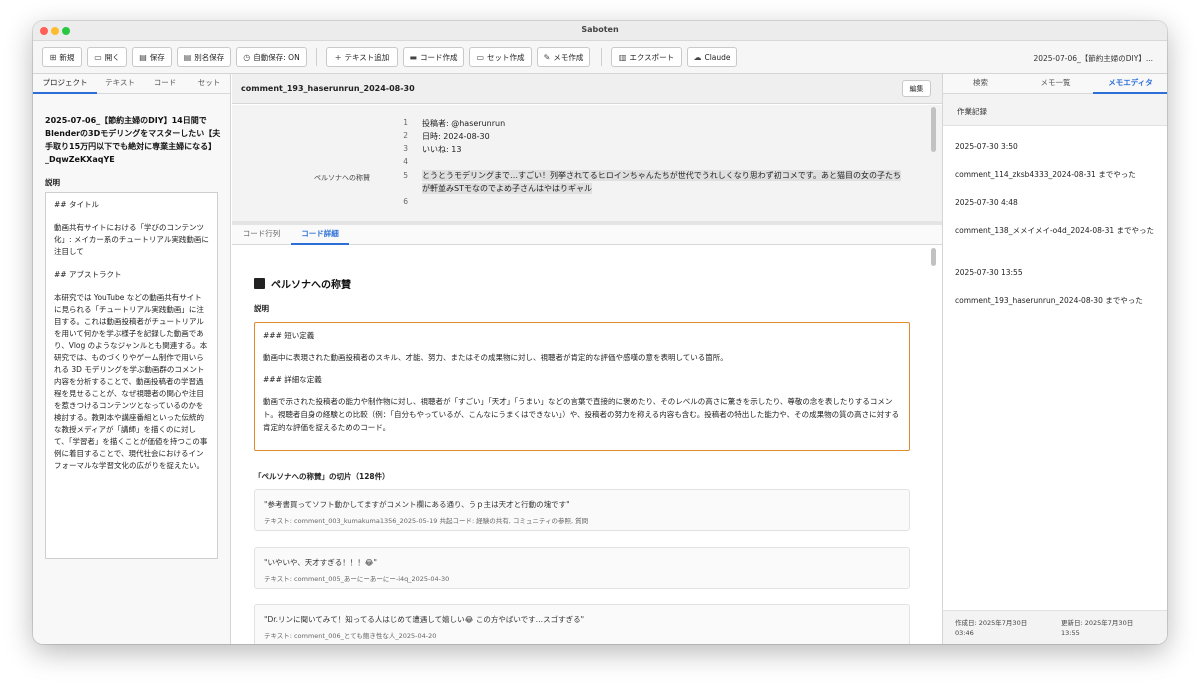  I want to click on memo-line: 2025-07-30 4:48, so click(986, 202).